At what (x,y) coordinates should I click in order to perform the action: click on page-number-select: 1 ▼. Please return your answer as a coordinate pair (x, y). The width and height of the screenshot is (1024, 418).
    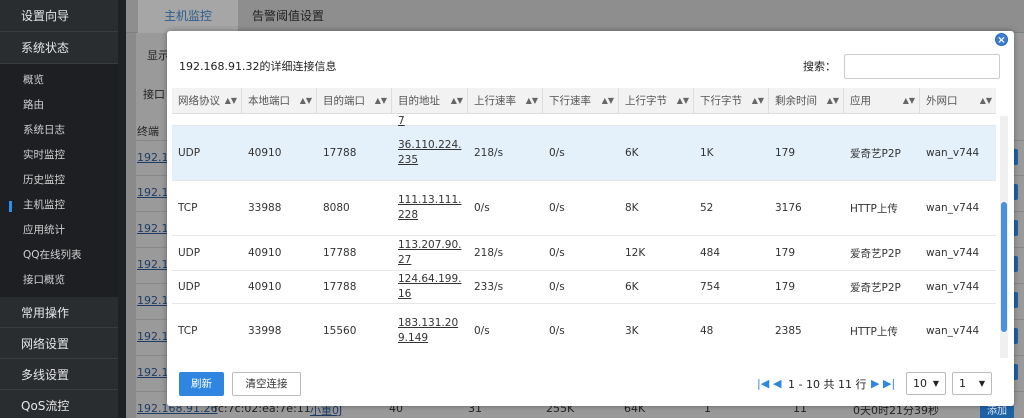
    Looking at the image, I should click on (972, 383).